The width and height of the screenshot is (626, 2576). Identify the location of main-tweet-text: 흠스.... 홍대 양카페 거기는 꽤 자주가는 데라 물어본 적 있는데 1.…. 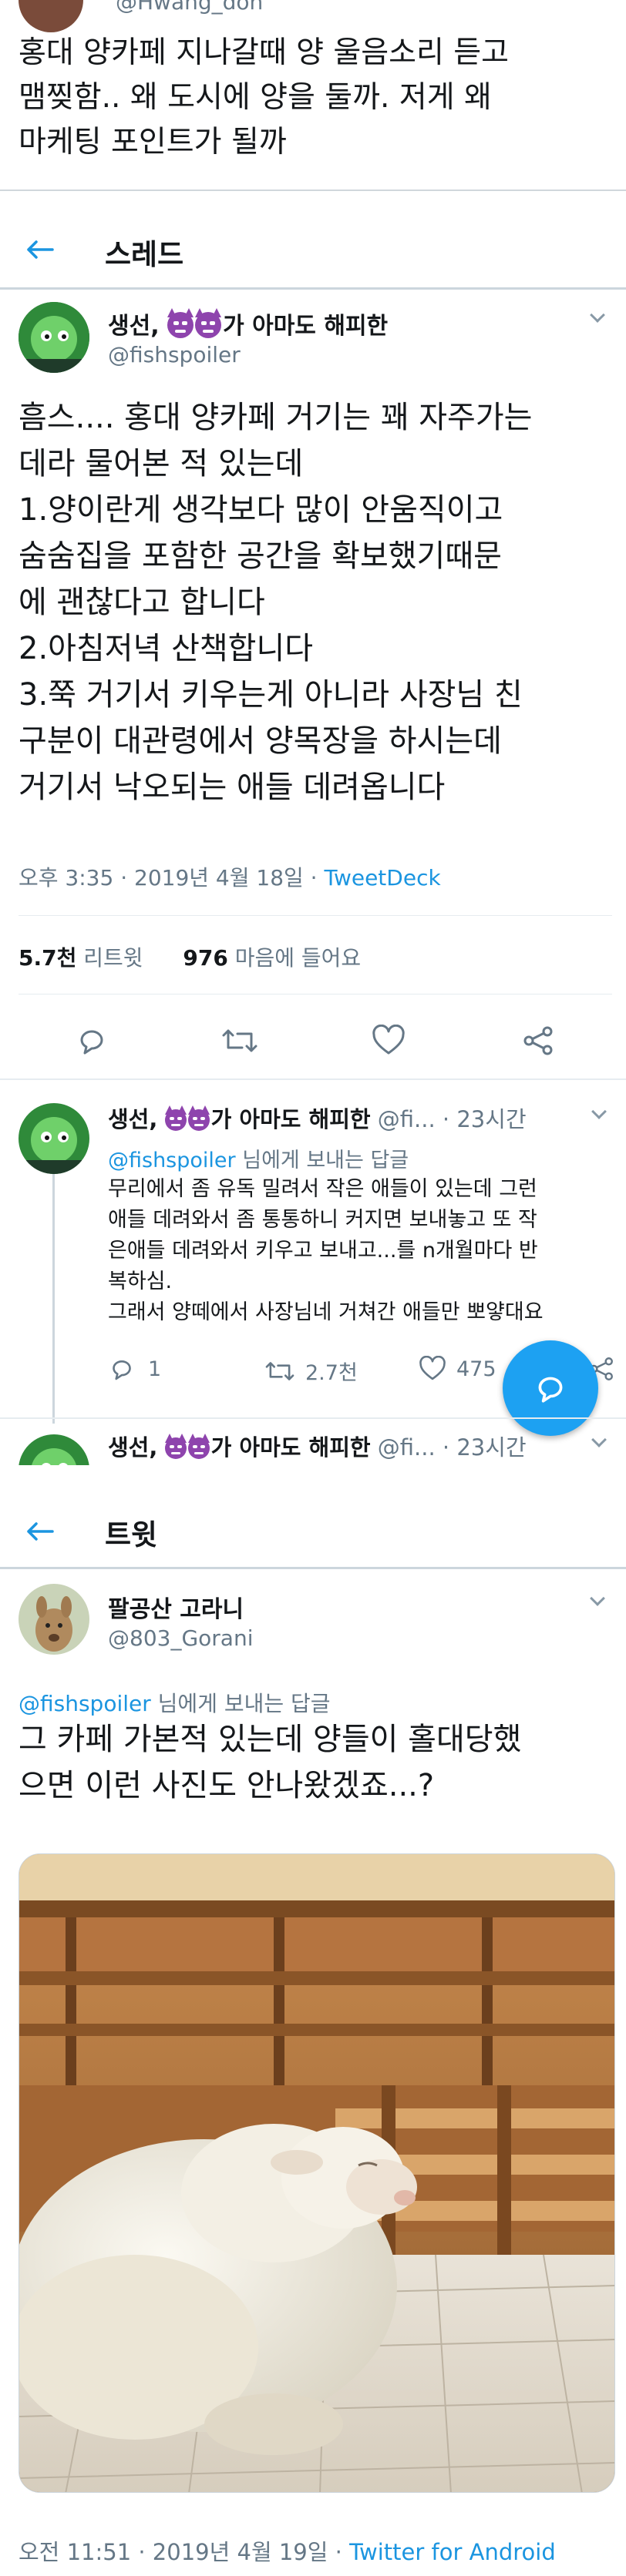
(276, 602).